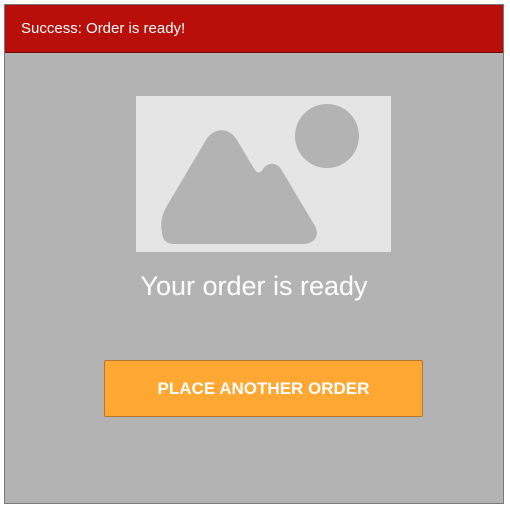 Image resolution: width=510 pixels, height=510 pixels. What do you see at coordinates (254, 286) in the screenshot?
I see `order-ready-message: Your order is ready` at bounding box center [254, 286].